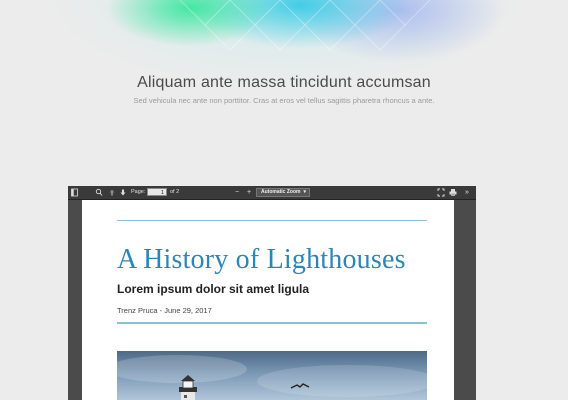 The height and width of the screenshot is (400, 568). What do you see at coordinates (453, 192) in the screenshot?
I see `print-icon` at bounding box center [453, 192].